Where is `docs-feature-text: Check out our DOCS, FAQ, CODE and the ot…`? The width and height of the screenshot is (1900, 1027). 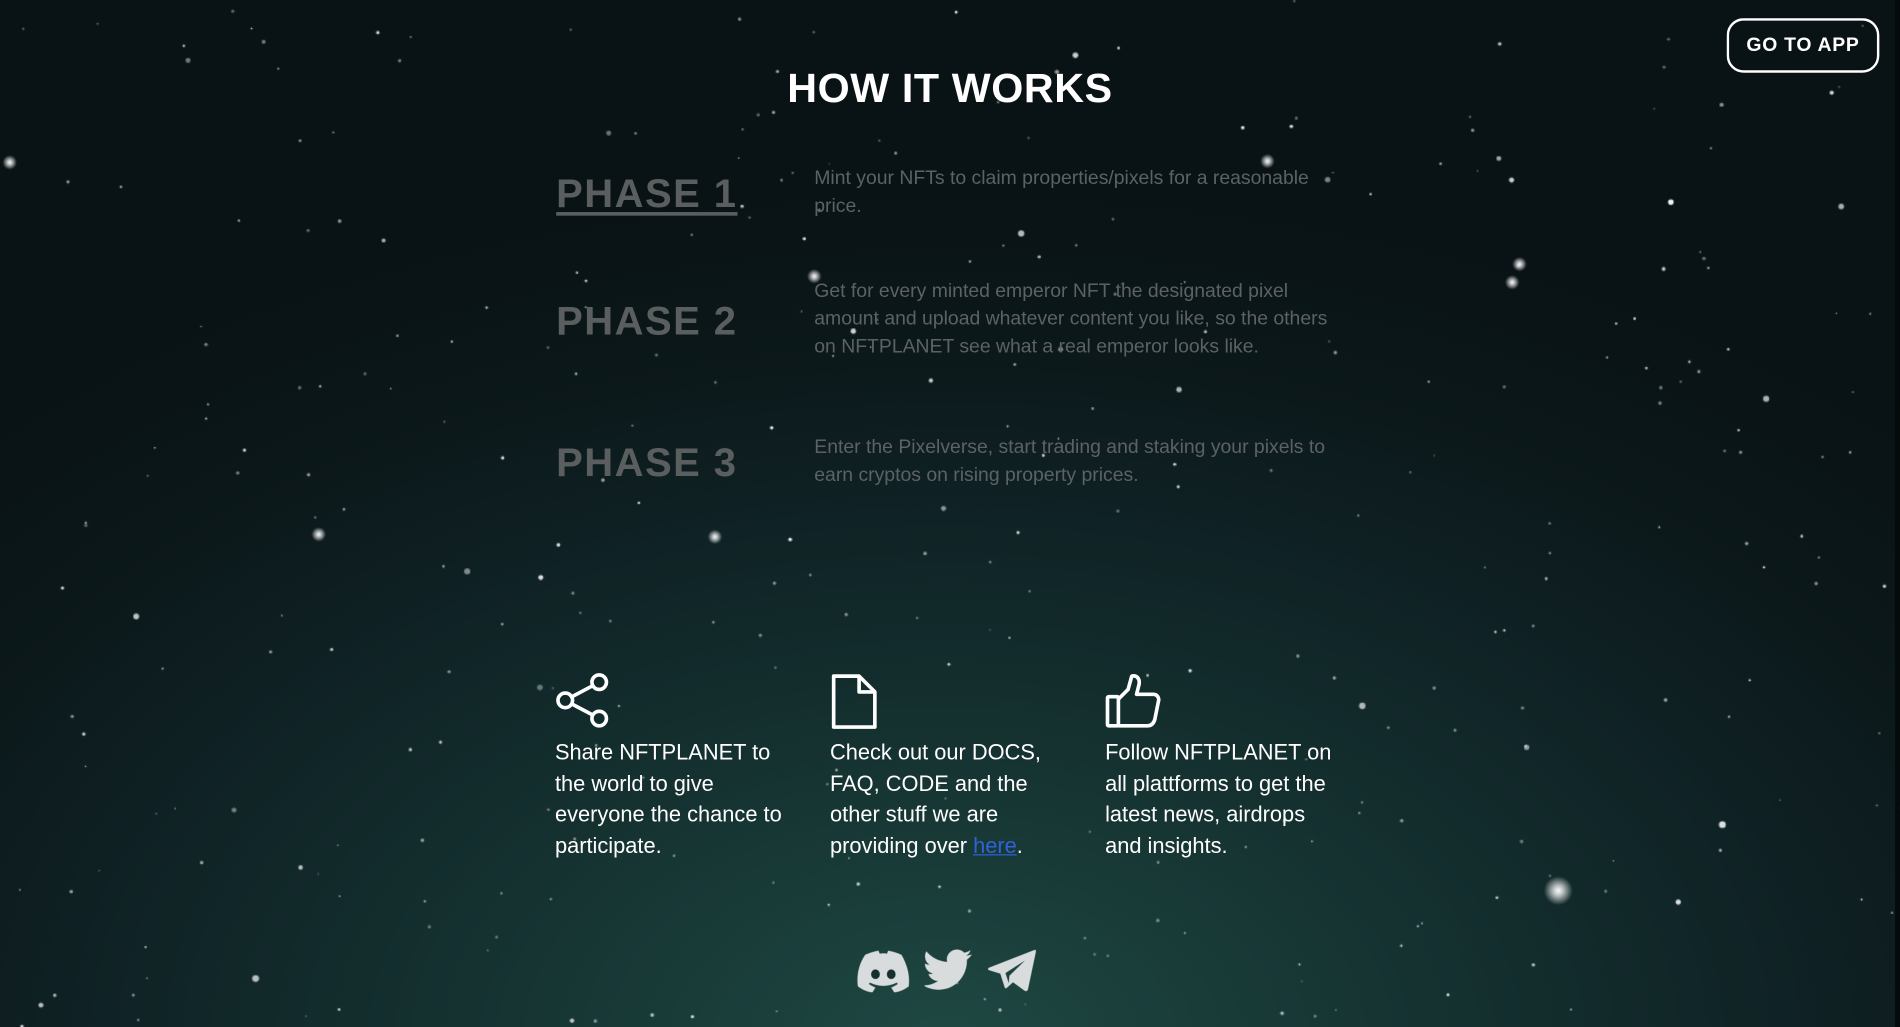
docs-feature-text: Check out our DOCS, FAQ, CODE and the ot… is located at coordinates (951, 800).